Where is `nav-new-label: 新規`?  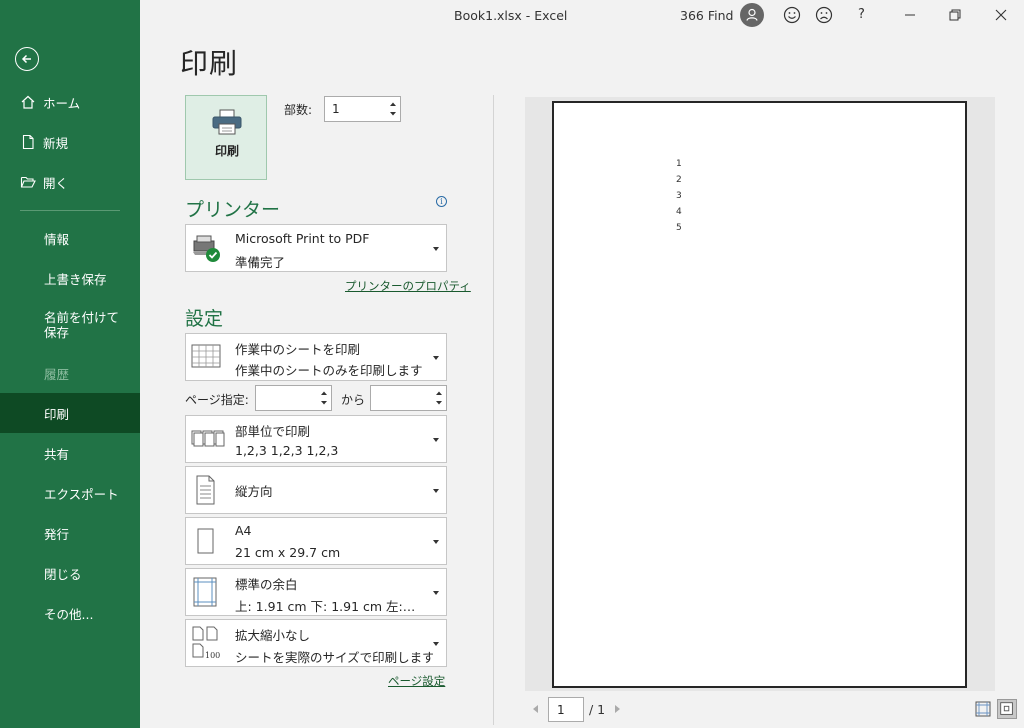 nav-new-label: 新規 is located at coordinates (56, 143).